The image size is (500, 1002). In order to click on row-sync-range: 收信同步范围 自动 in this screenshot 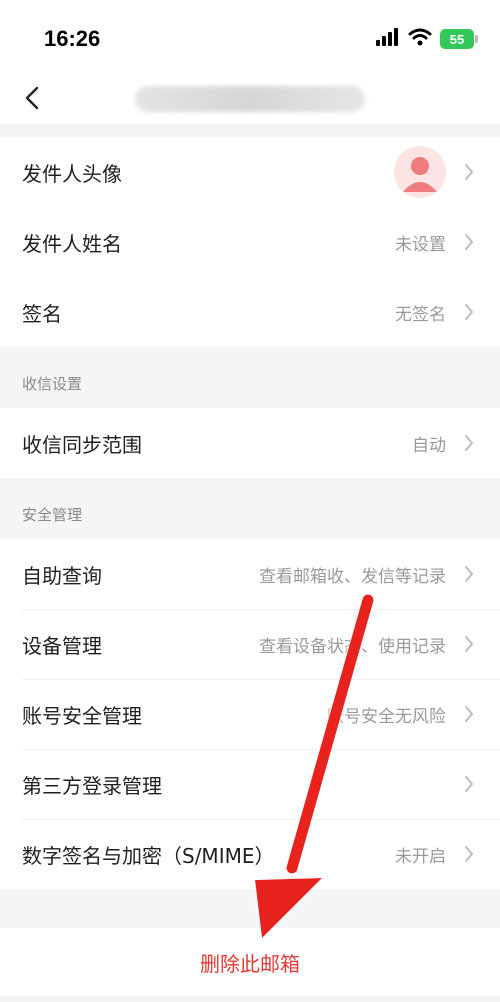, I will do `click(250, 443)`.